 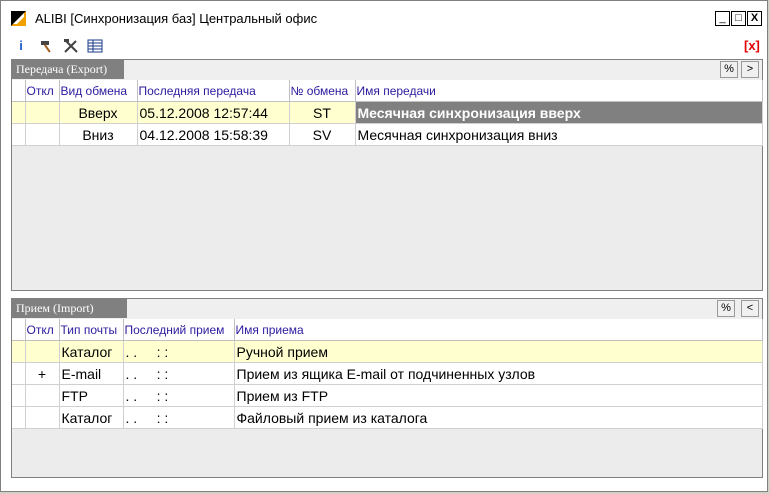 What do you see at coordinates (213, 112) in the screenshot?
I see `last-cell: 05.12.2008 12:57:44` at bounding box center [213, 112].